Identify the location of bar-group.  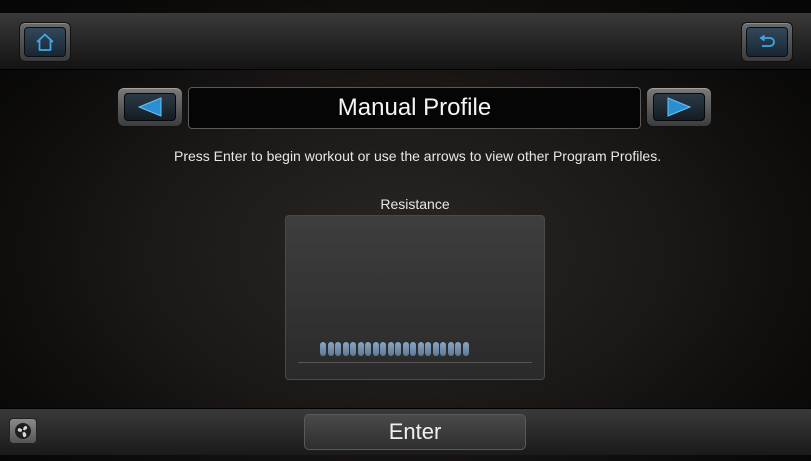
(394, 349).